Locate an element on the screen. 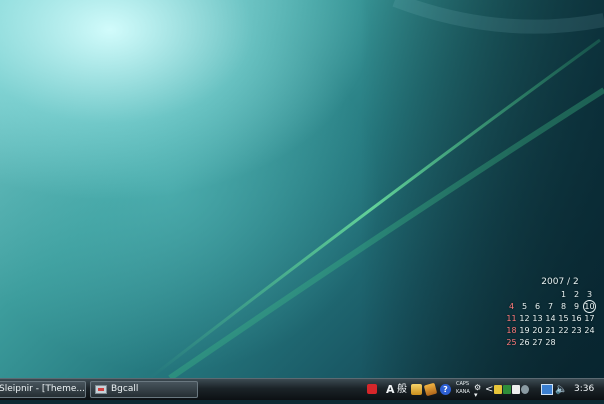  calendar-day: 15 is located at coordinates (563, 318).